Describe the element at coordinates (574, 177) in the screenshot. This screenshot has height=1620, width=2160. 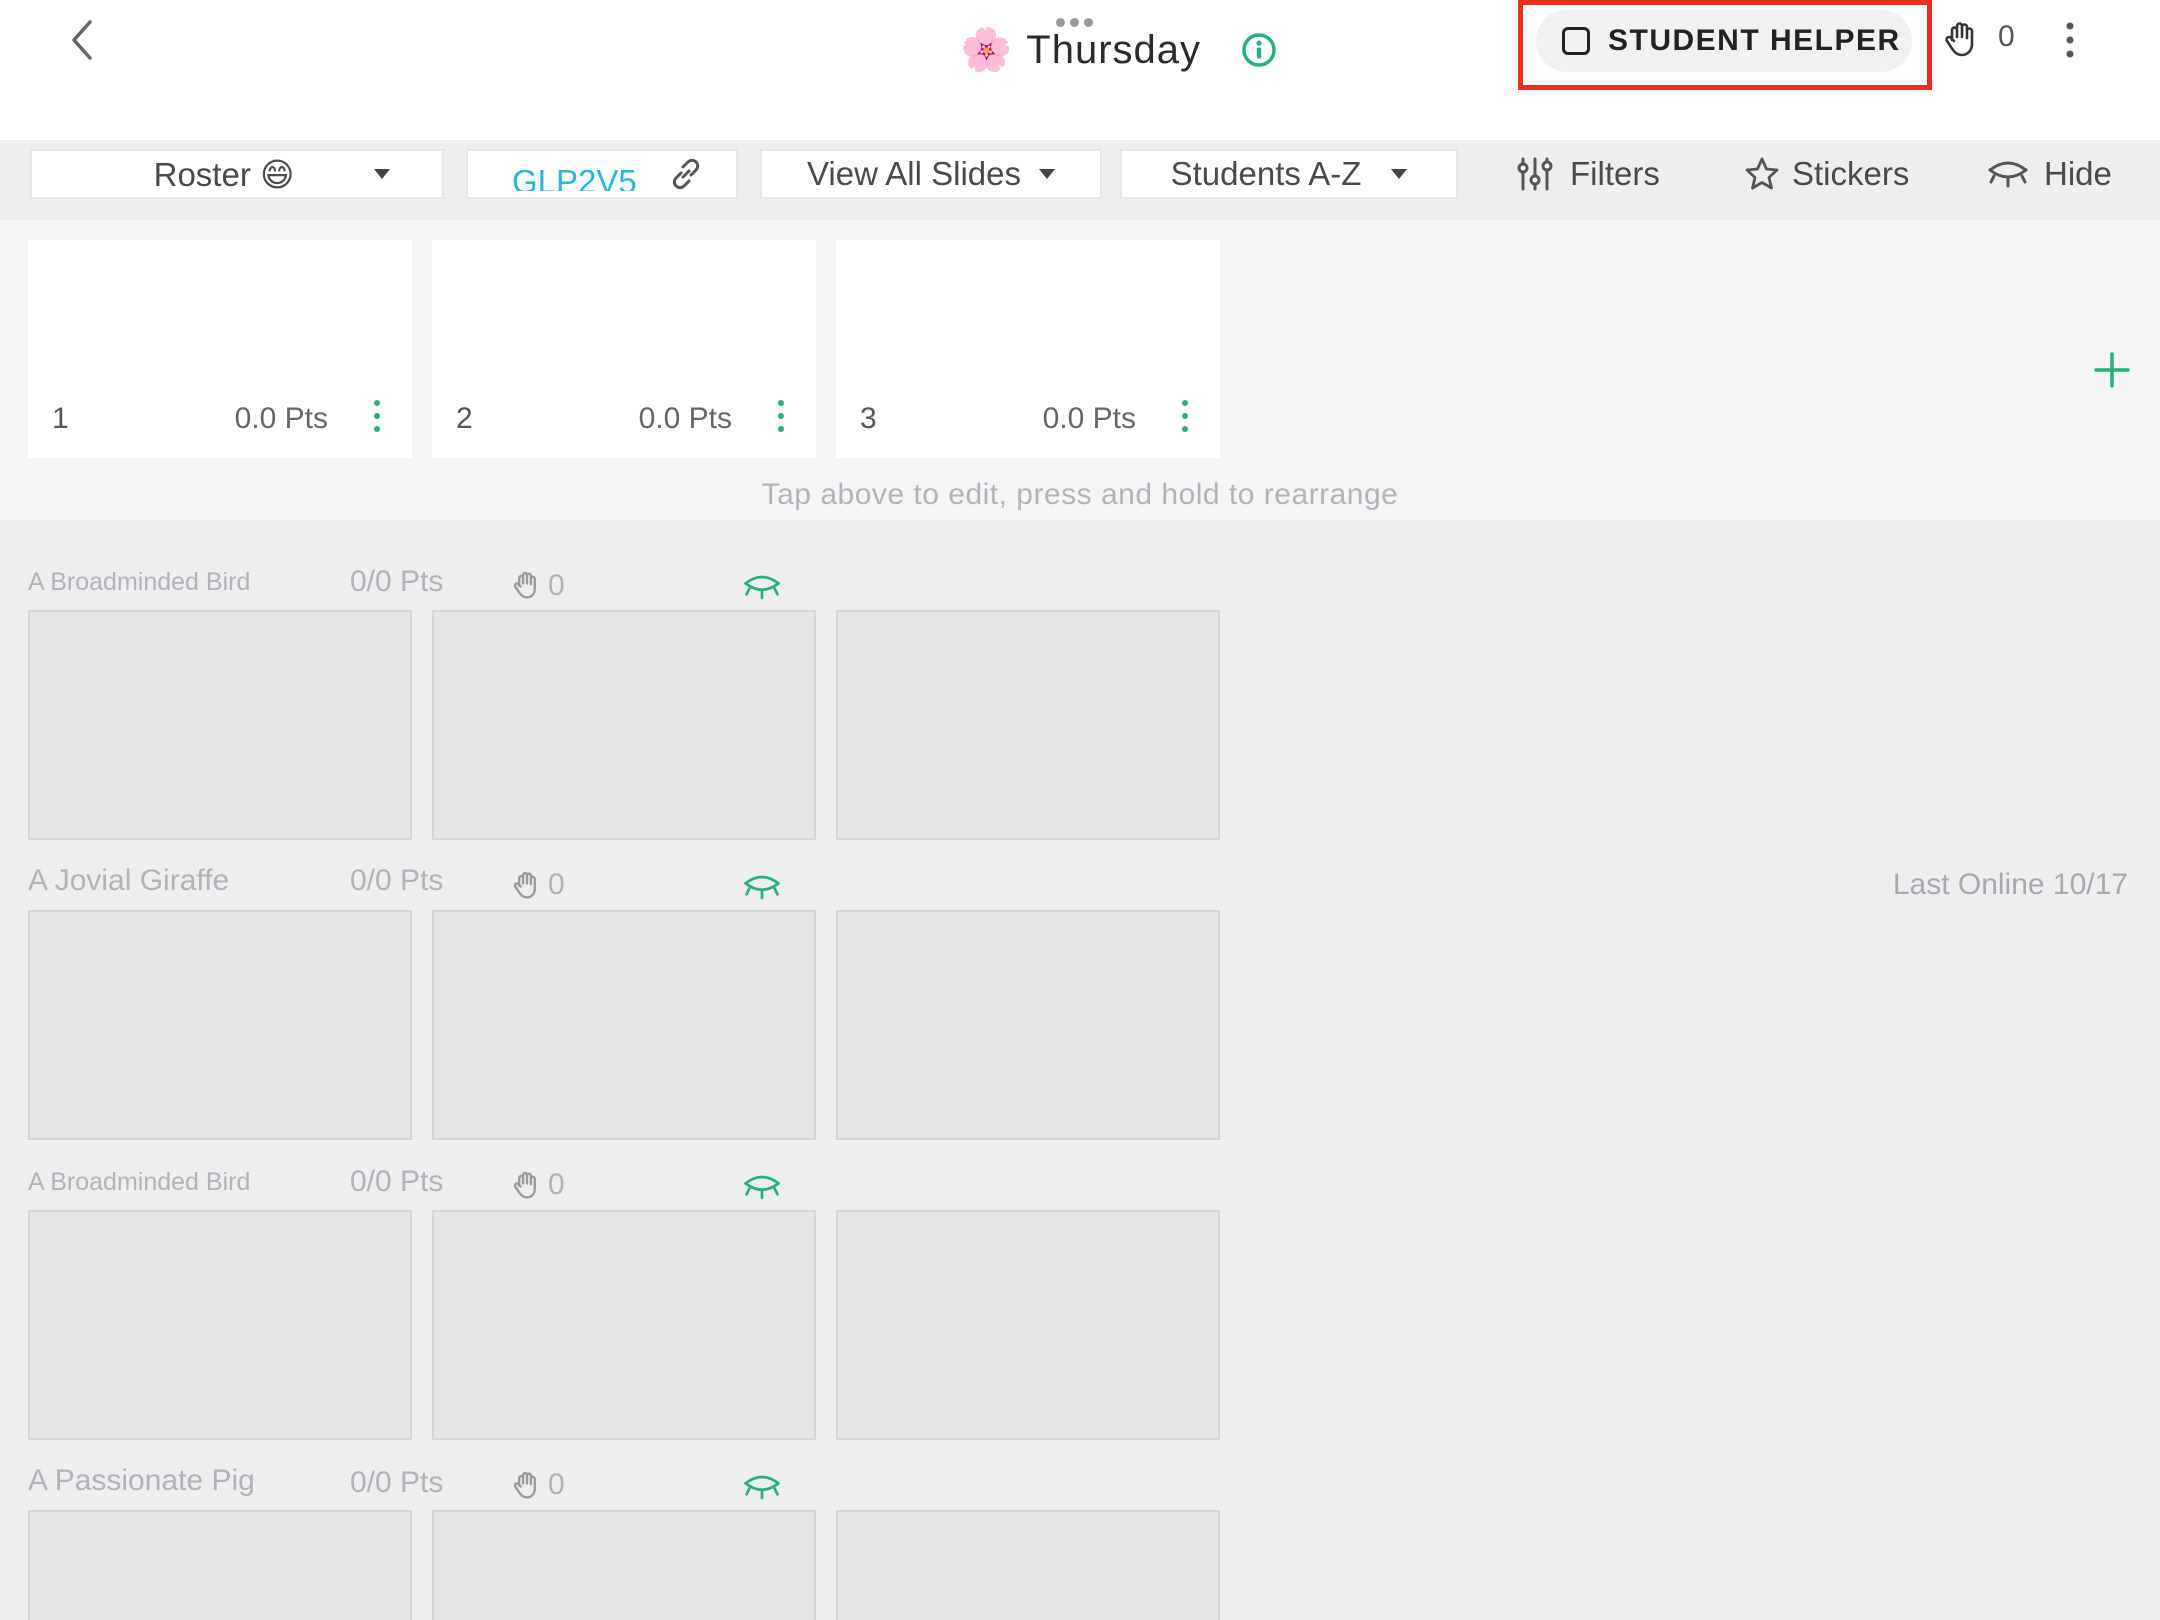
I see `class-code: GLP2V5` at that location.